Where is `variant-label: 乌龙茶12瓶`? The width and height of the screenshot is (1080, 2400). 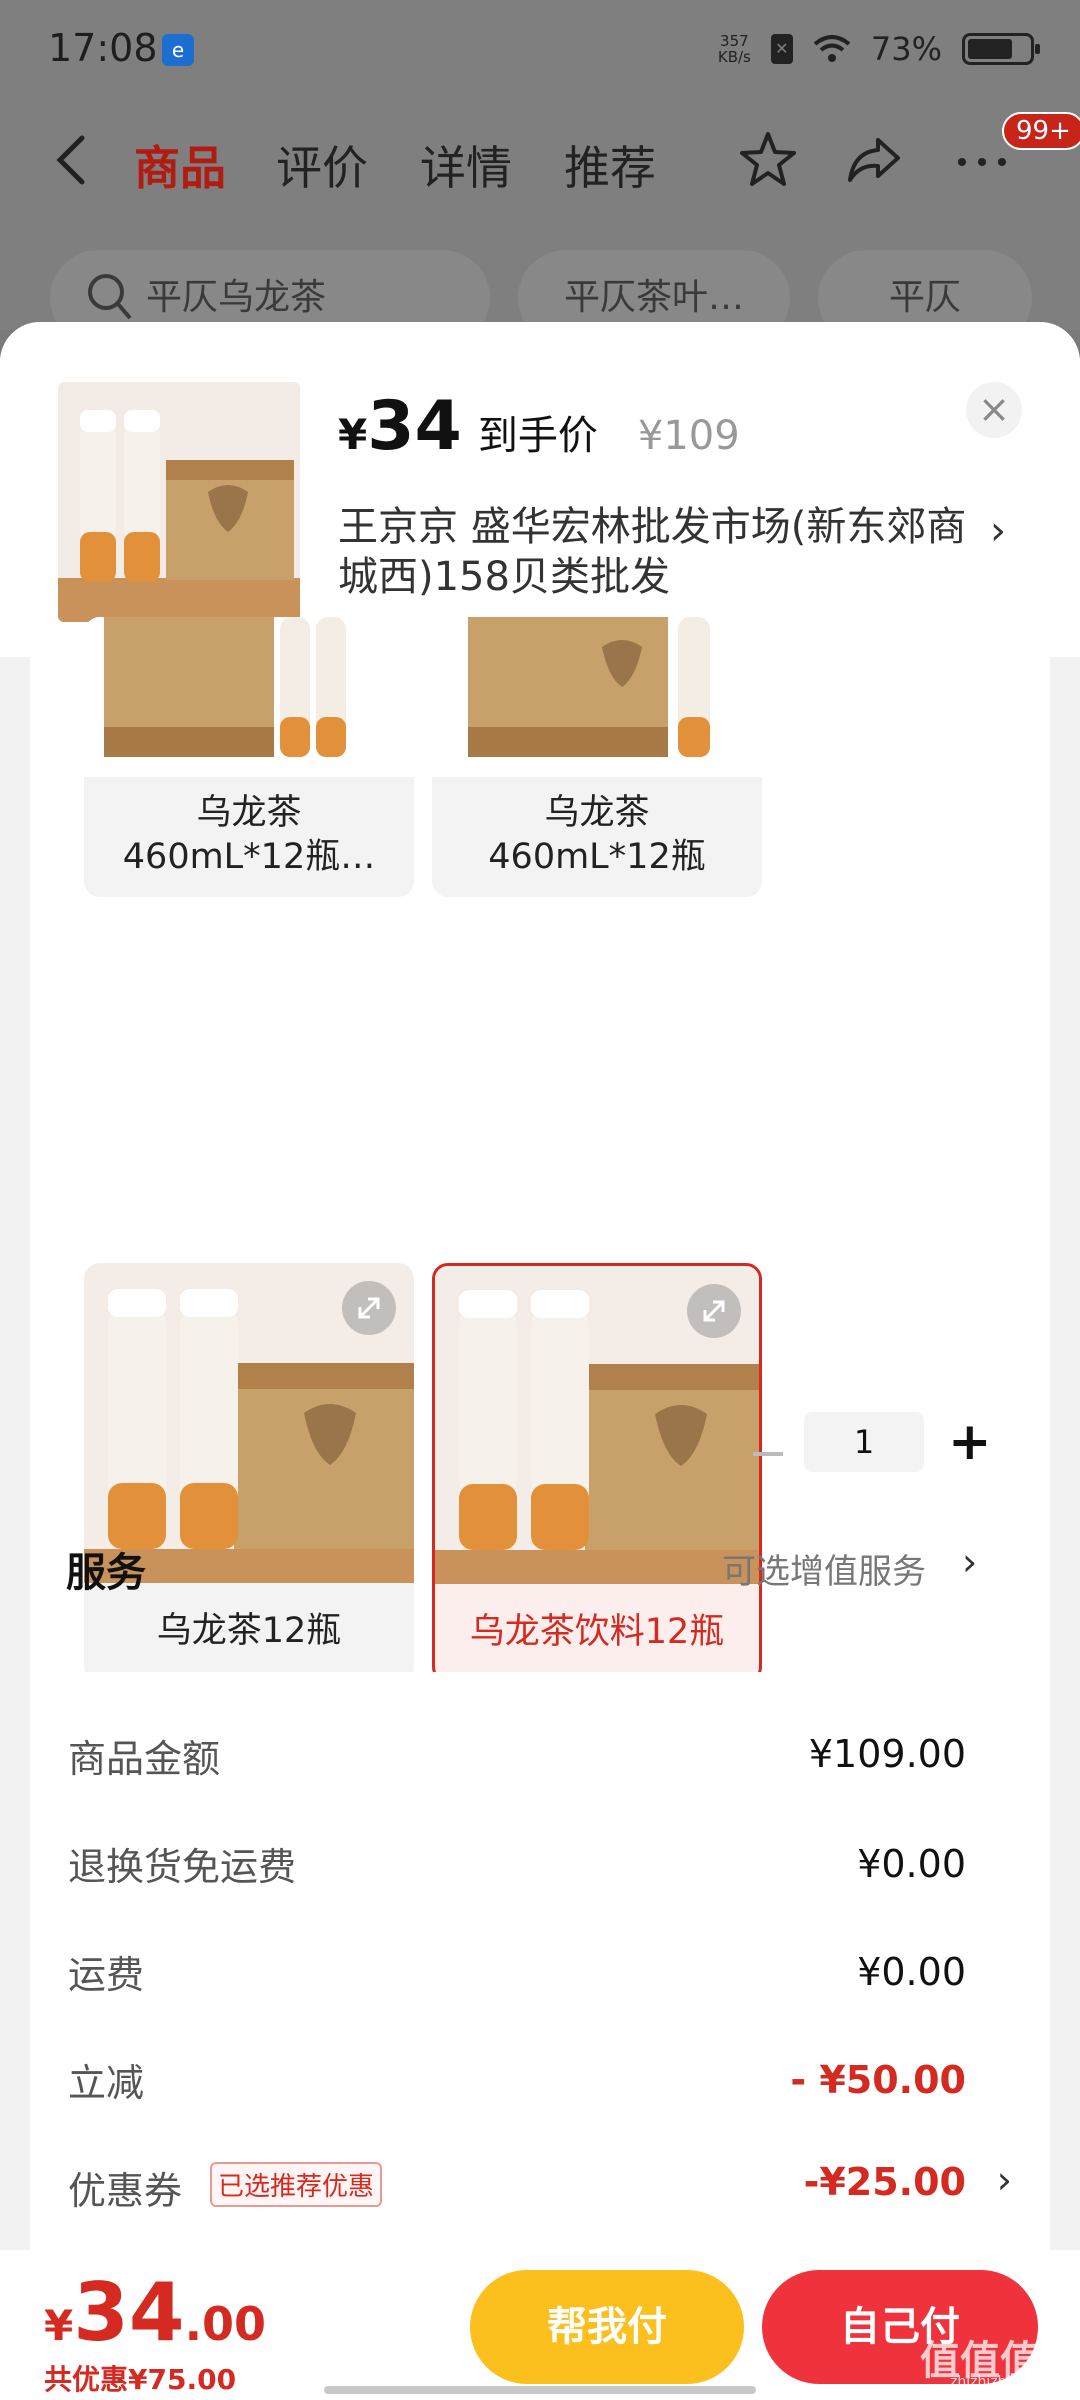 variant-label: 乌龙茶12瓶 is located at coordinates (249, 1631).